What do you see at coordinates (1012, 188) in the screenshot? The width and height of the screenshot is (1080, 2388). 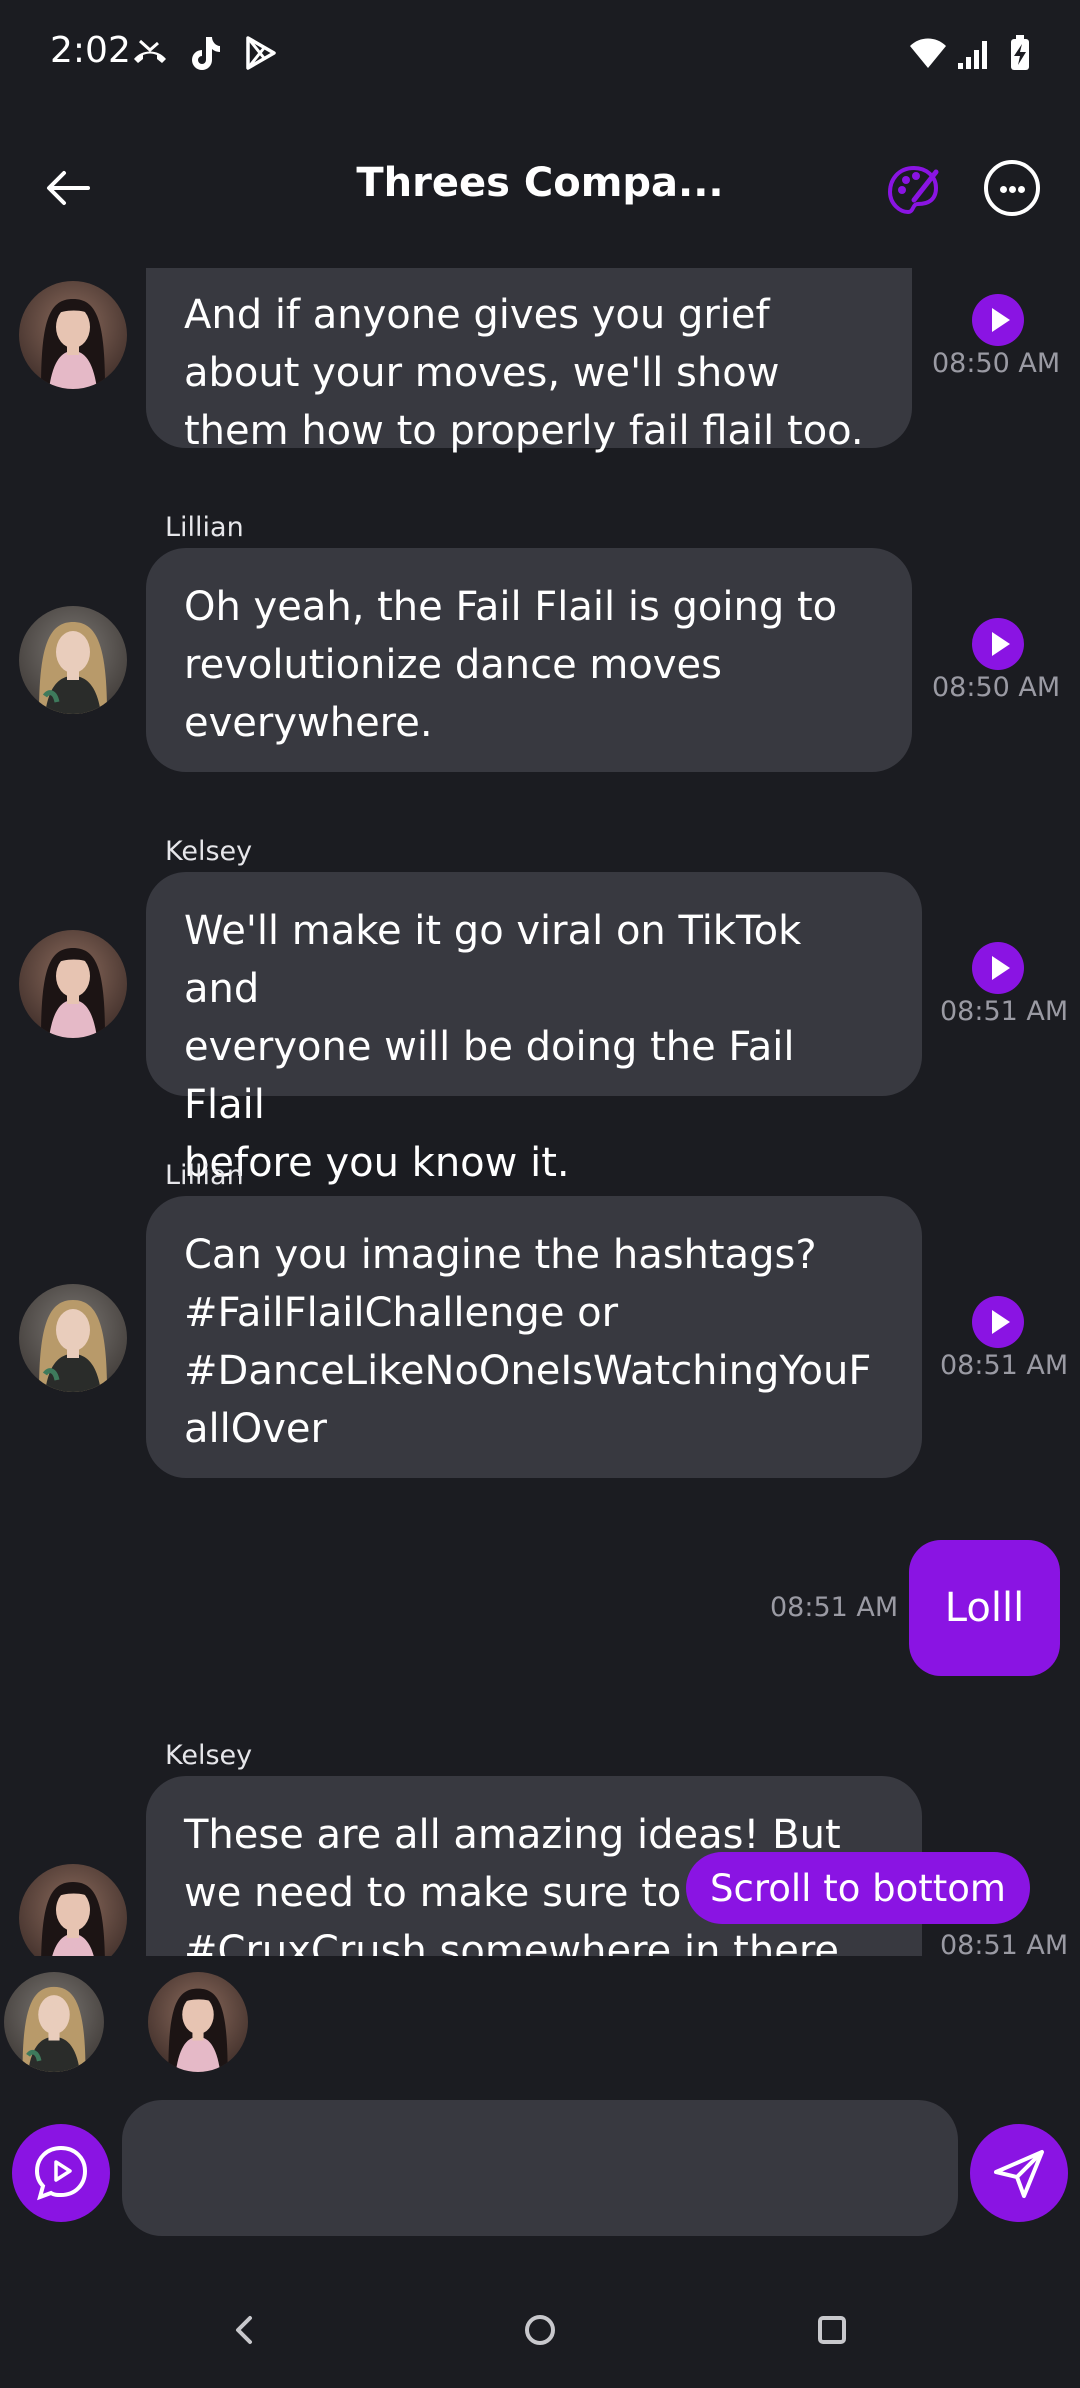 I see `more-options-button` at bounding box center [1012, 188].